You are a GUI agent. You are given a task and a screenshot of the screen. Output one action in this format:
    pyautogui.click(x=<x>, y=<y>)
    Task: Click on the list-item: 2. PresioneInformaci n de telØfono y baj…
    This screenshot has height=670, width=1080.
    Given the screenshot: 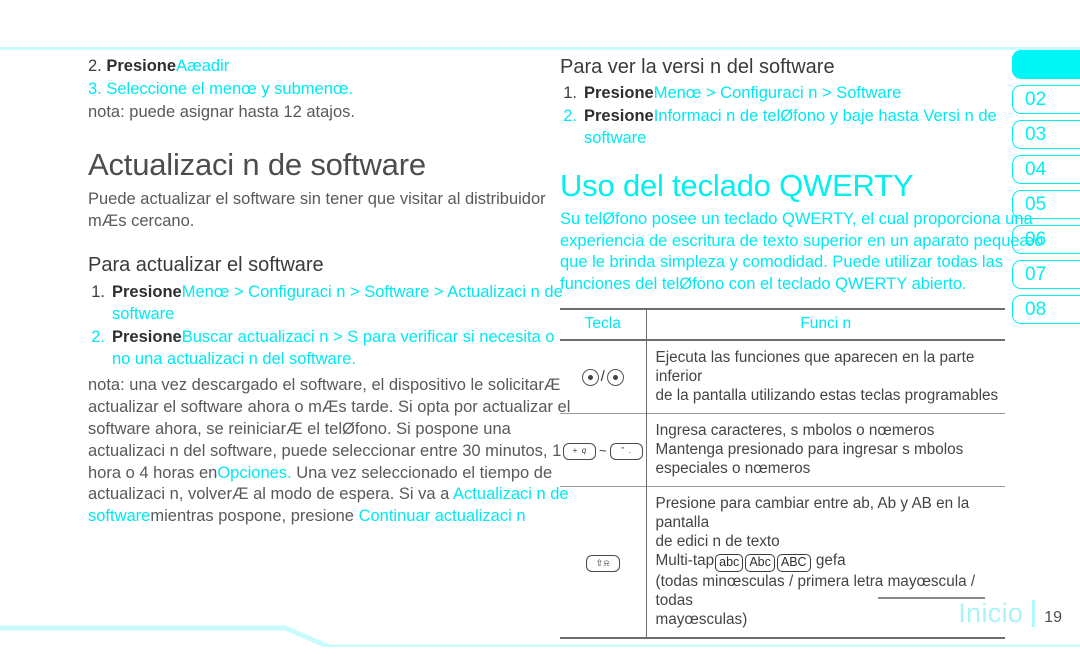 What is the action you would take?
    pyautogui.click(x=795, y=128)
    